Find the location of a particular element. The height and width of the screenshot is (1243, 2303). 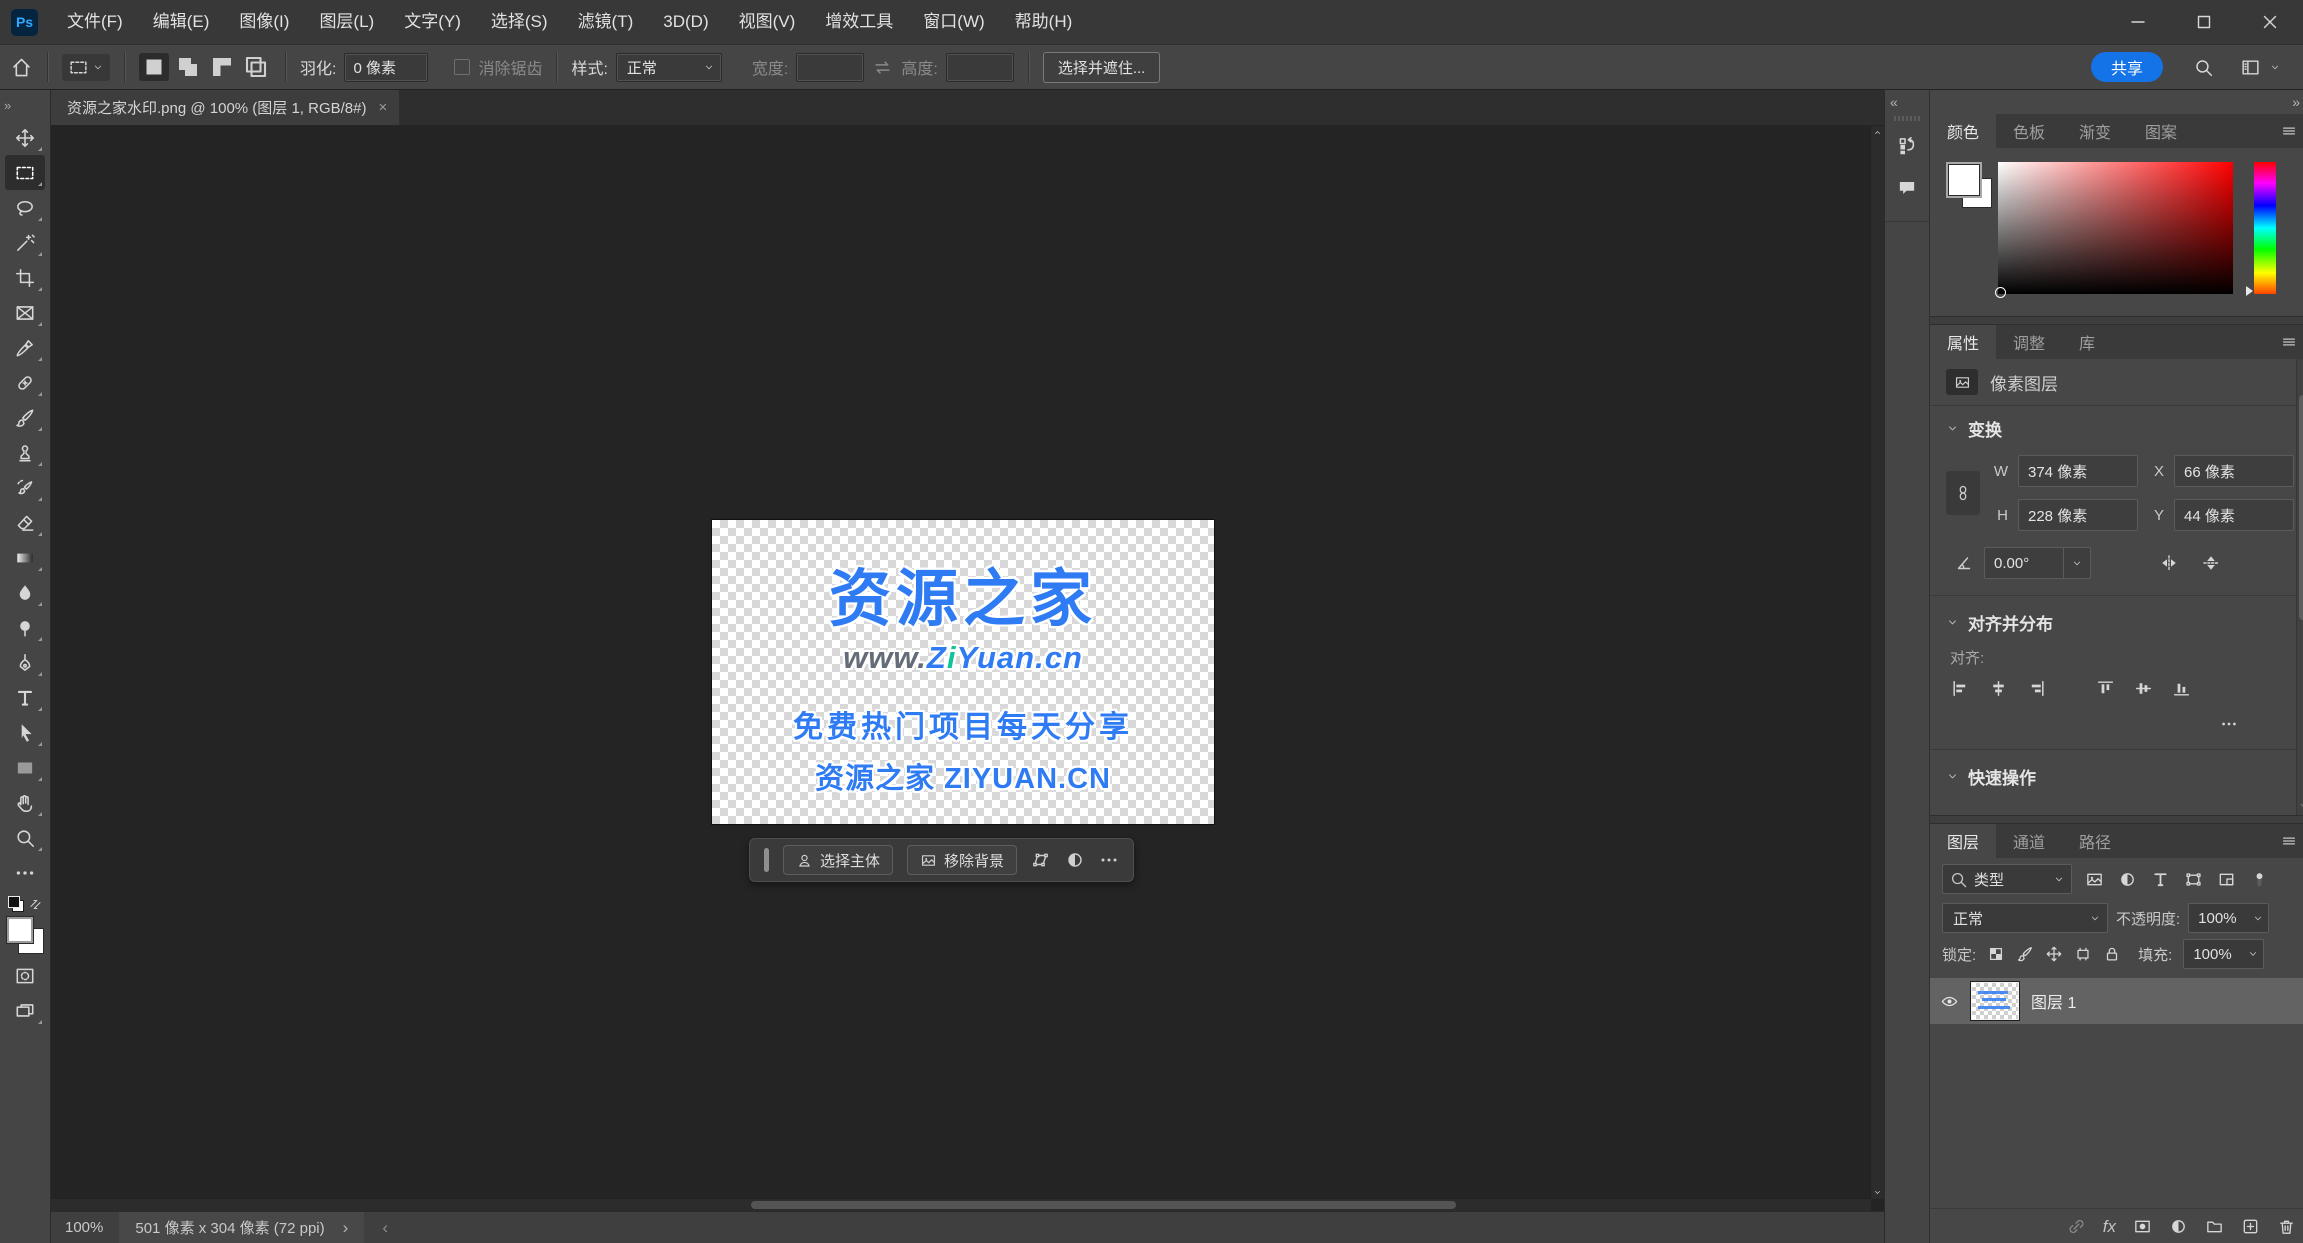

screen-mode-button is located at coordinates (25, 1010).